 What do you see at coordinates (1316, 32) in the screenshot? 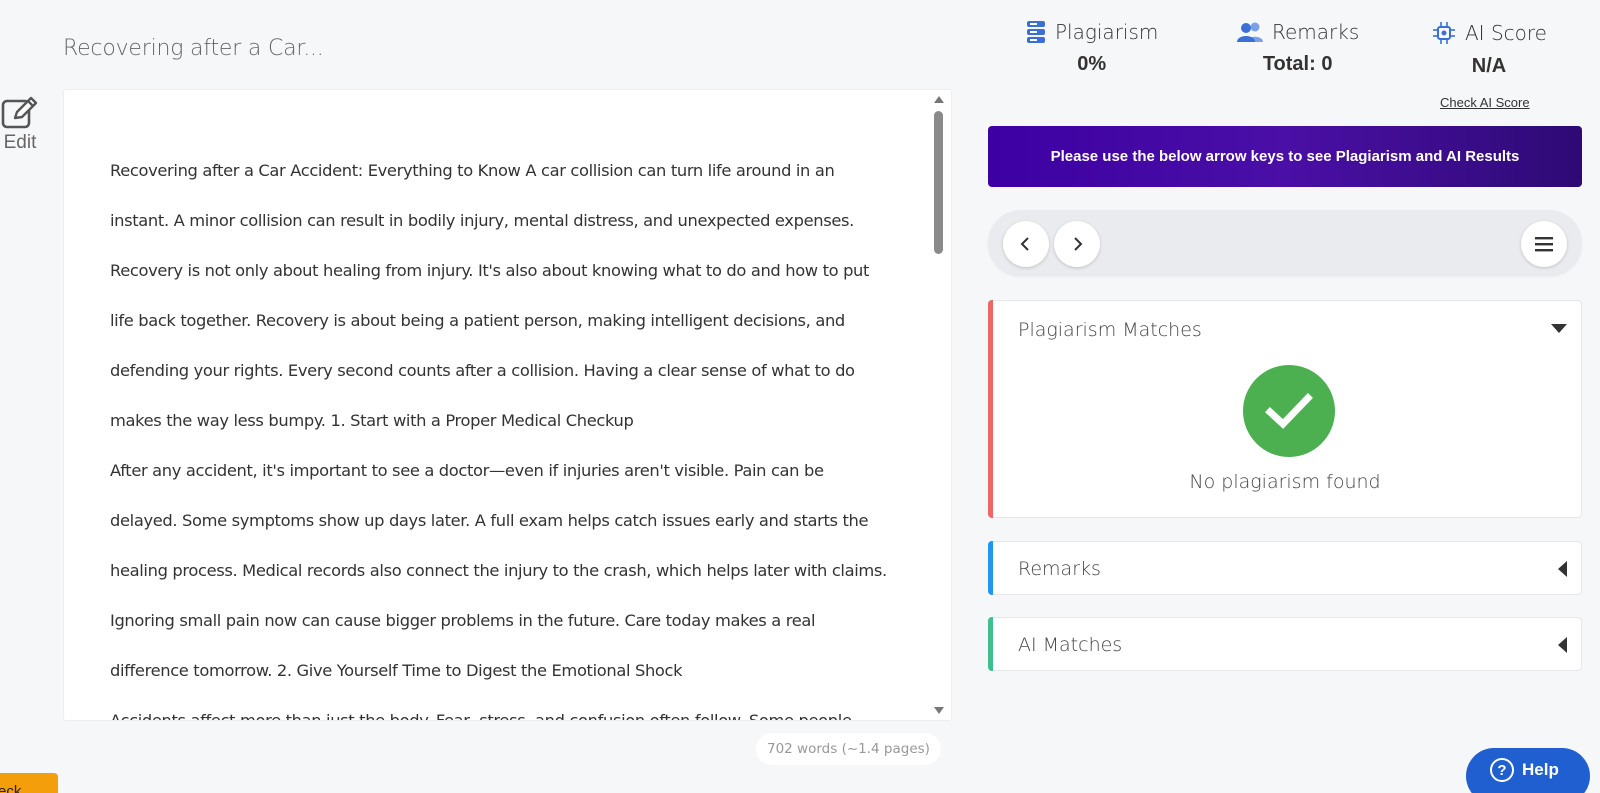
I see `remarks-label: Remarks` at bounding box center [1316, 32].